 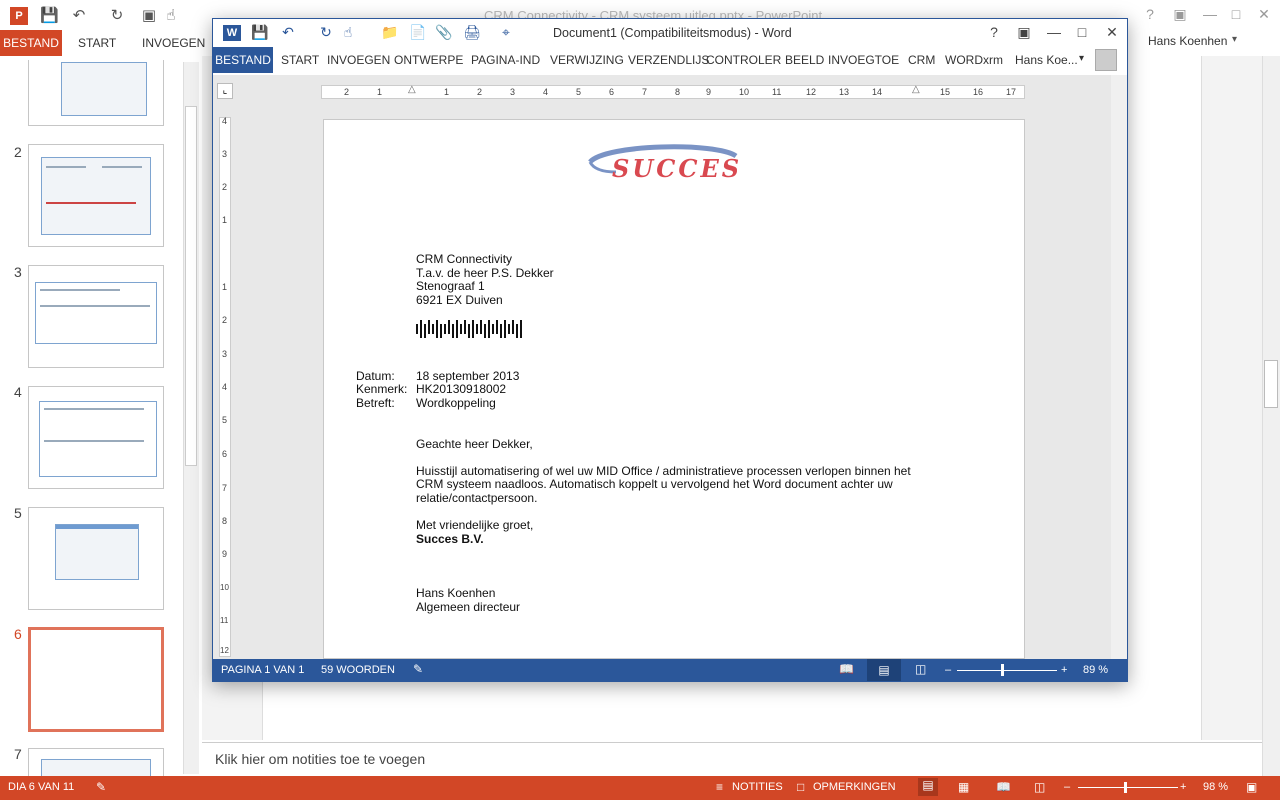 What do you see at coordinates (149, 16) in the screenshot?
I see `slideshow-icon: ▣` at bounding box center [149, 16].